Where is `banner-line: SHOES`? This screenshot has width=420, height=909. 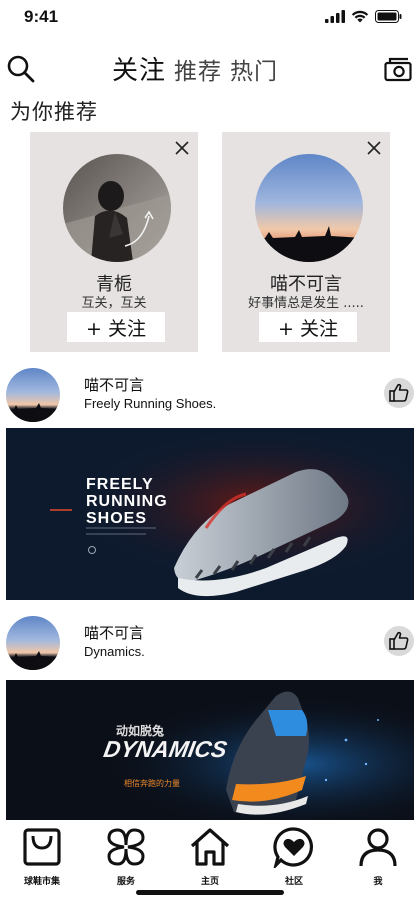
banner-line: SHOES is located at coordinates (117, 518).